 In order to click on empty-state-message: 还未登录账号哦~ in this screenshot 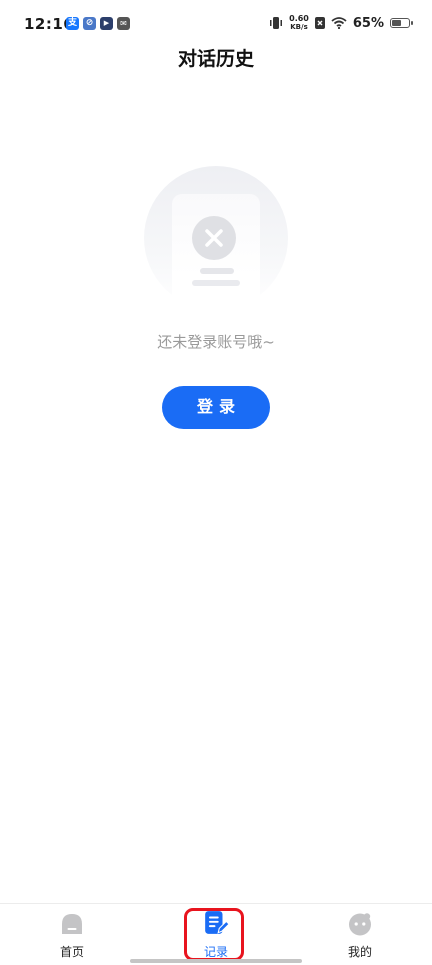, I will do `click(216, 342)`.